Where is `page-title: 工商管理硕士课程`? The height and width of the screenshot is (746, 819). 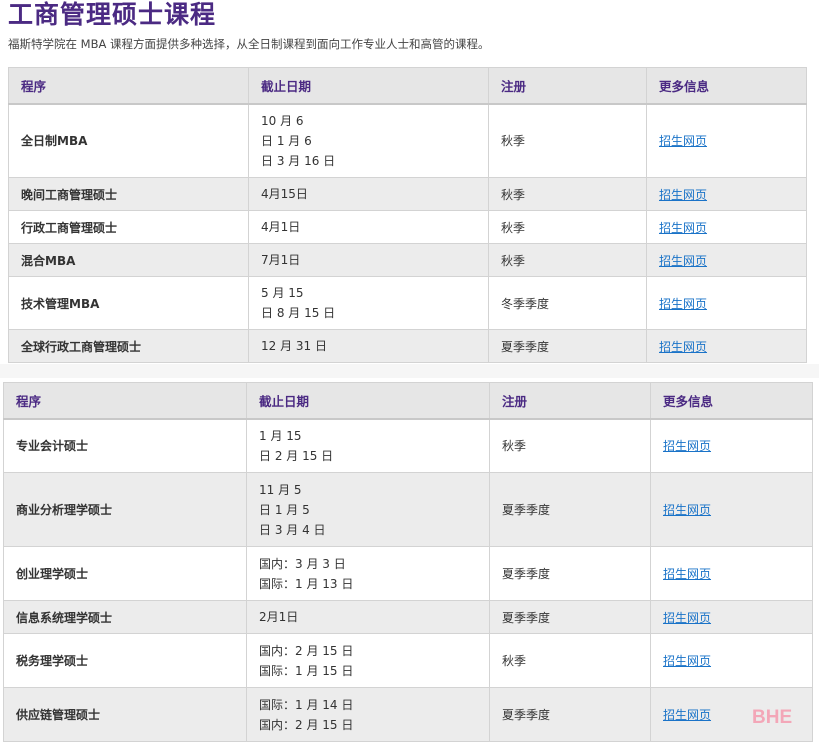
page-title: 工商管理硕士课程 is located at coordinates (112, 14).